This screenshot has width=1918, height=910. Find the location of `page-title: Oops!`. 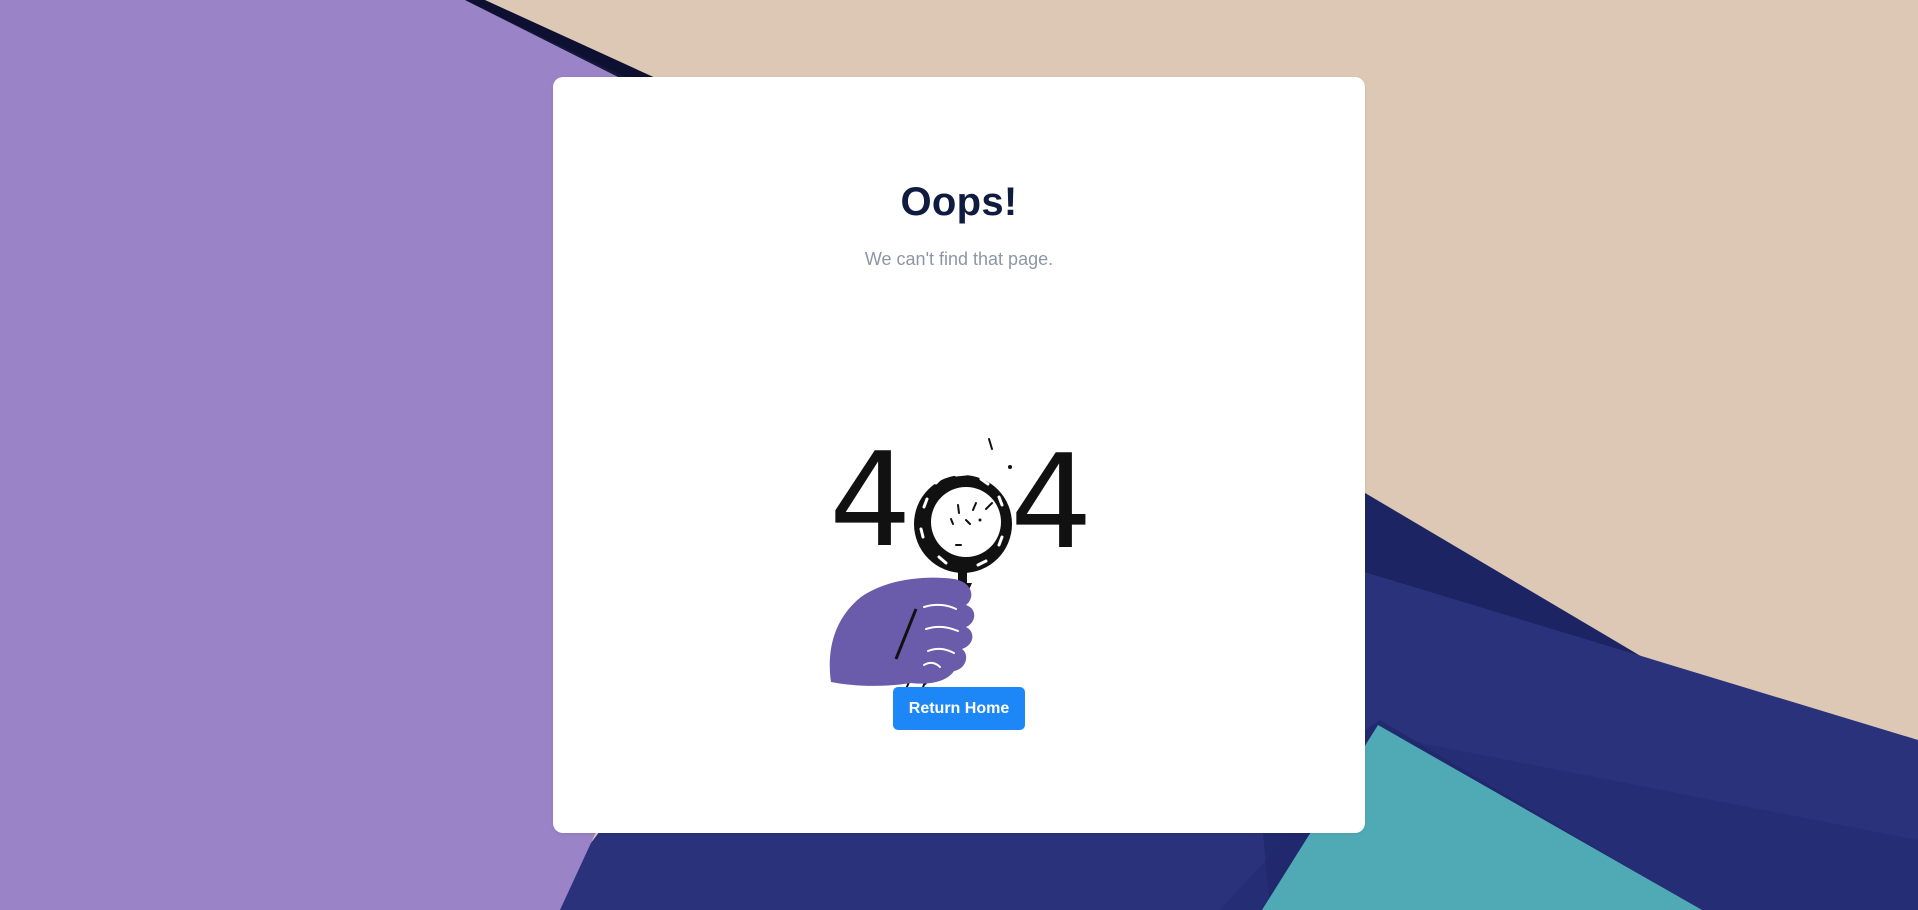

page-title: Oops! is located at coordinates (959, 202).